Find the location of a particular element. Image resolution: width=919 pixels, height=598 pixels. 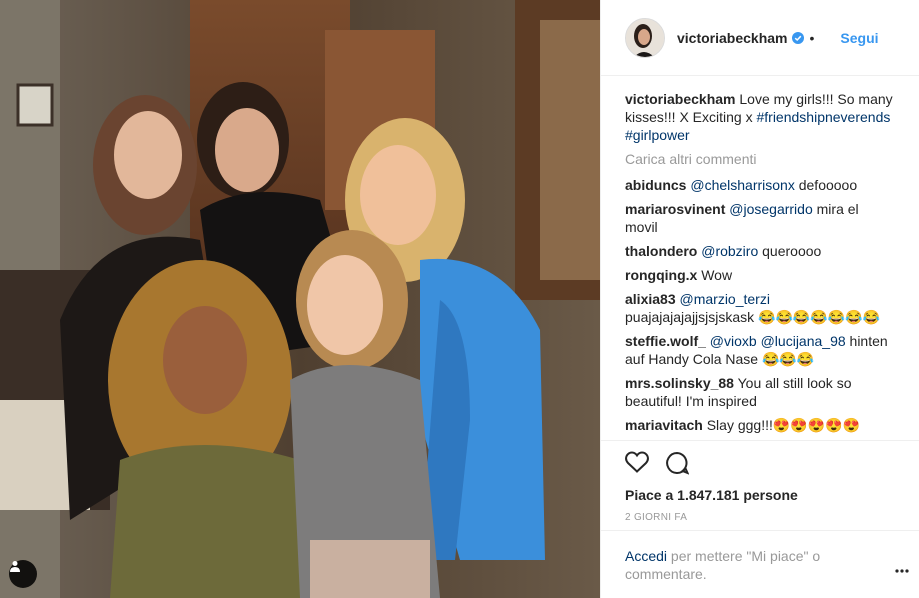

hashtag: #friendshipneverends is located at coordinates (823, 117).